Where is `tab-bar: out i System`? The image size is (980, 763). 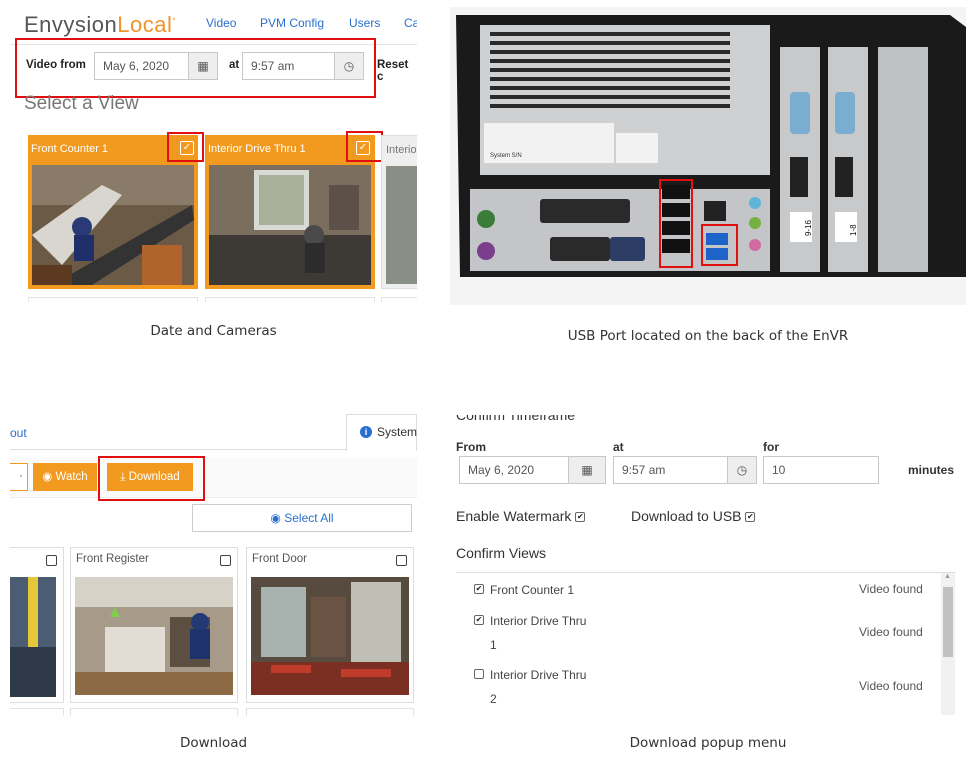 tab-bar: out i System is located at coordinates (213, 430).